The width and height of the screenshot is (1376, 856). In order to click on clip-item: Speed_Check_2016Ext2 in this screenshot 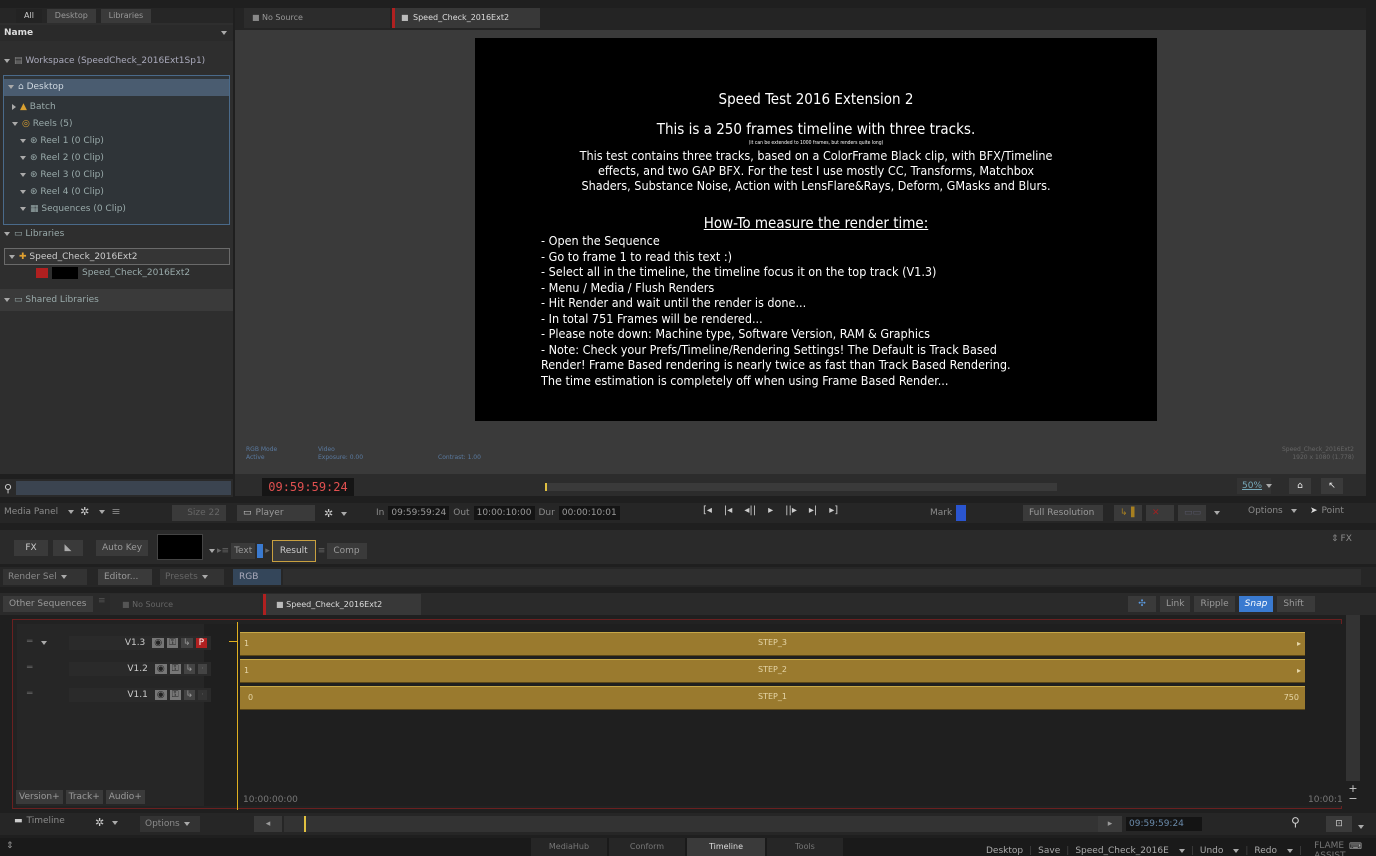, I will do `click(116, 273)`.